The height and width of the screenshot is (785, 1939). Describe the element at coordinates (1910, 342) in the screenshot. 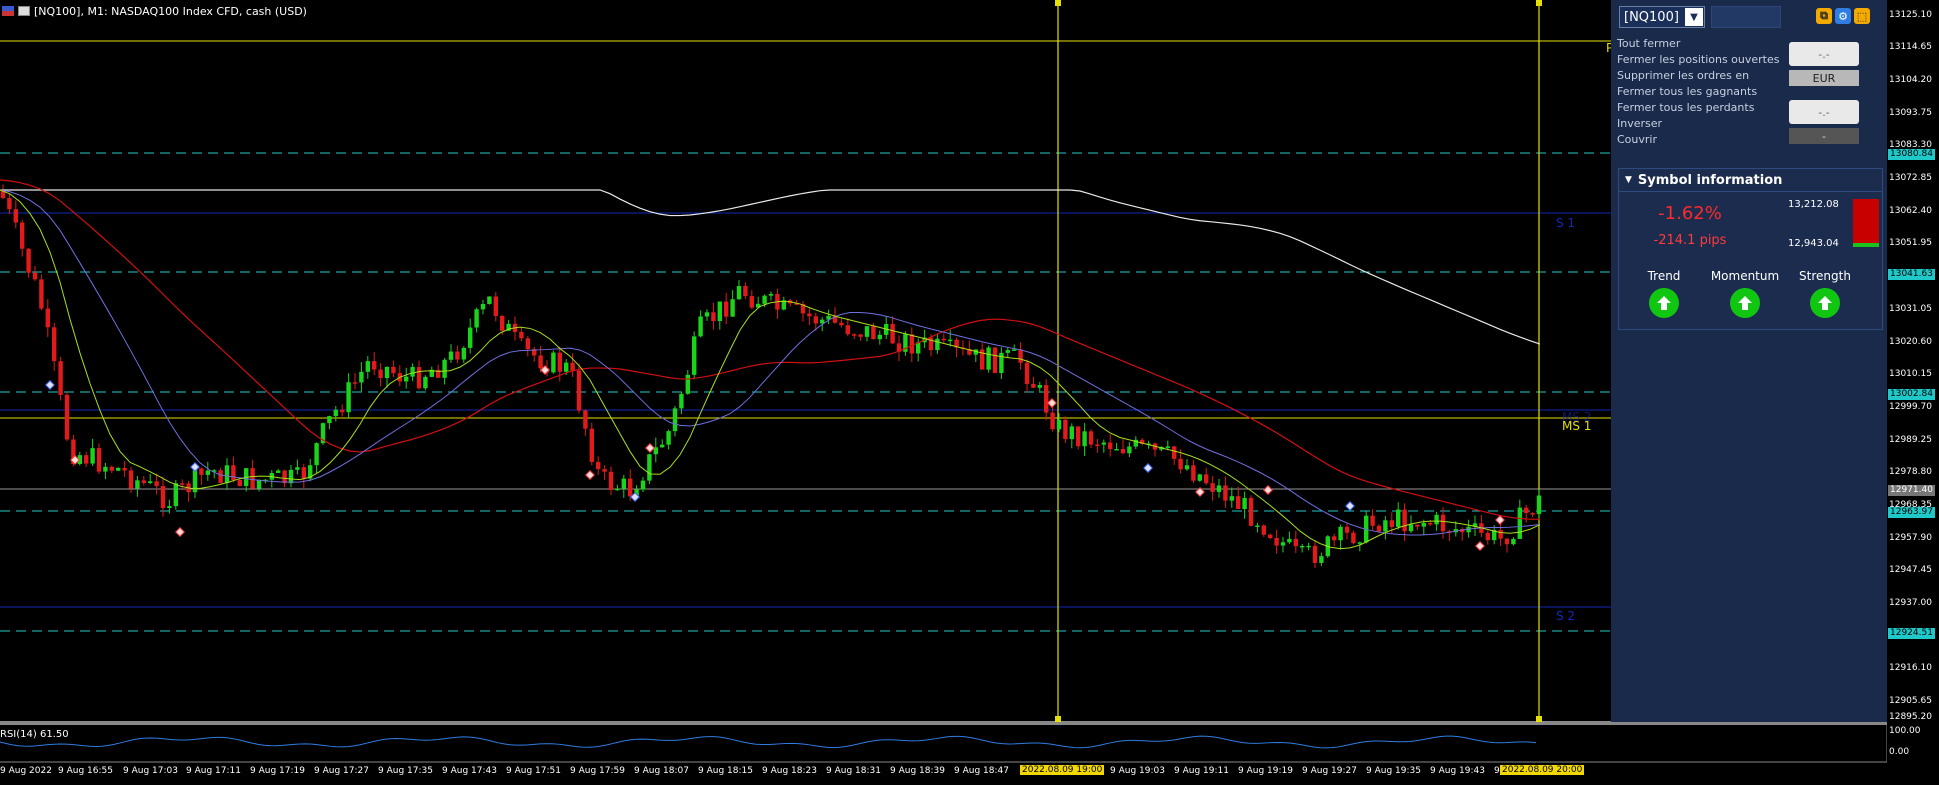

I see `price-tick-label: 13020.60` at that location.